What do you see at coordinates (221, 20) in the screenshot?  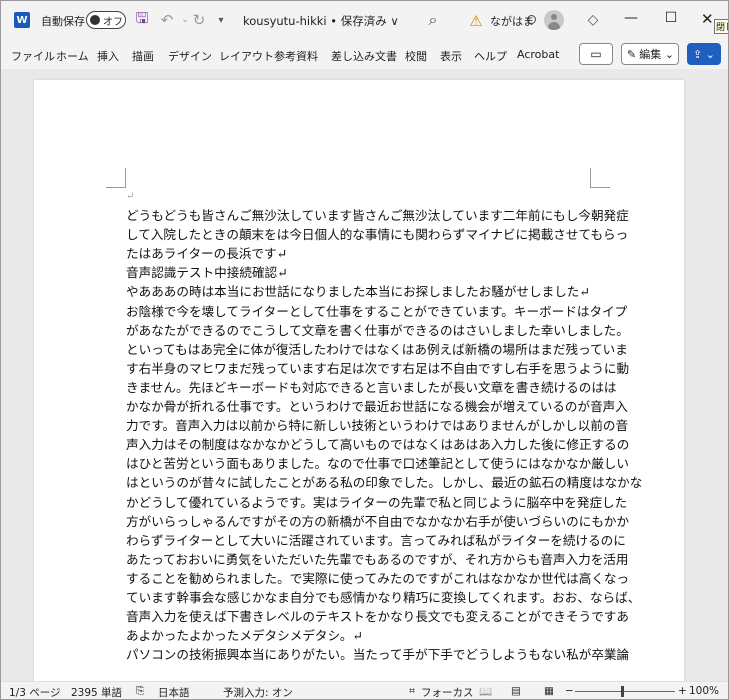 I see `customize-qat-icon: ▾` at bounding box center [221, 20].